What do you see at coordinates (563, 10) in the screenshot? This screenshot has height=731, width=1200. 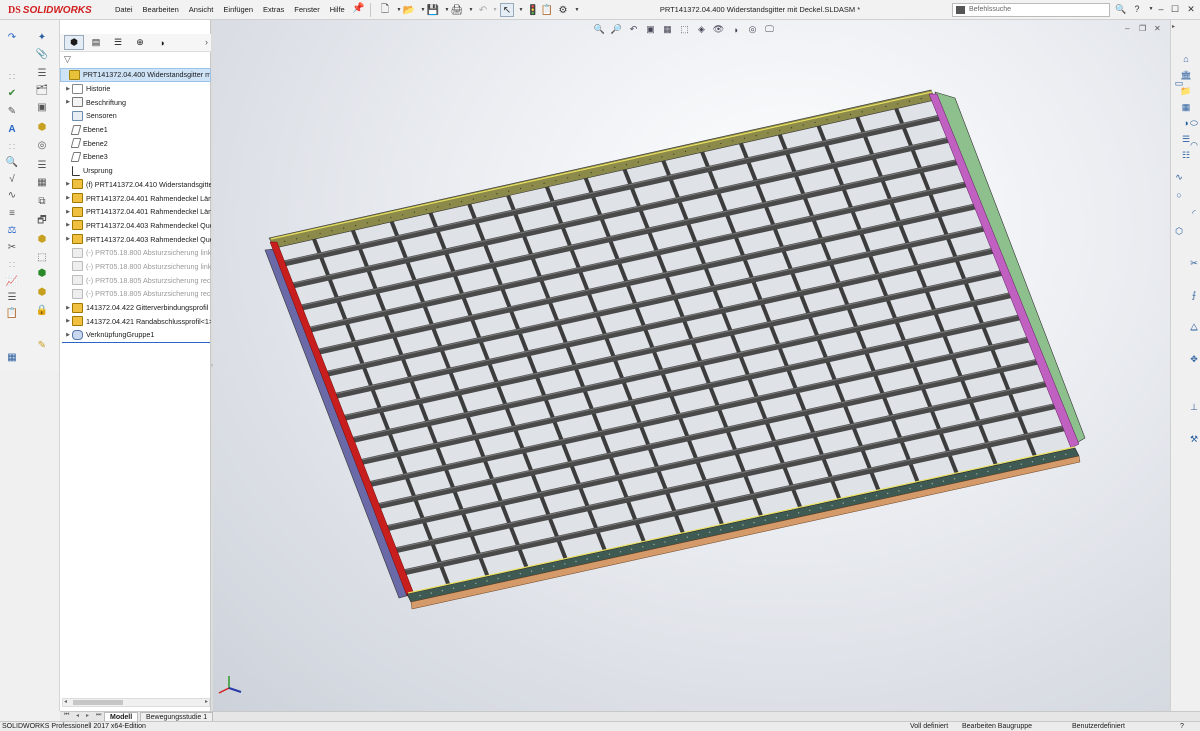 I see `options-gear-icon: ⚙` at bounding box center [563, 10].